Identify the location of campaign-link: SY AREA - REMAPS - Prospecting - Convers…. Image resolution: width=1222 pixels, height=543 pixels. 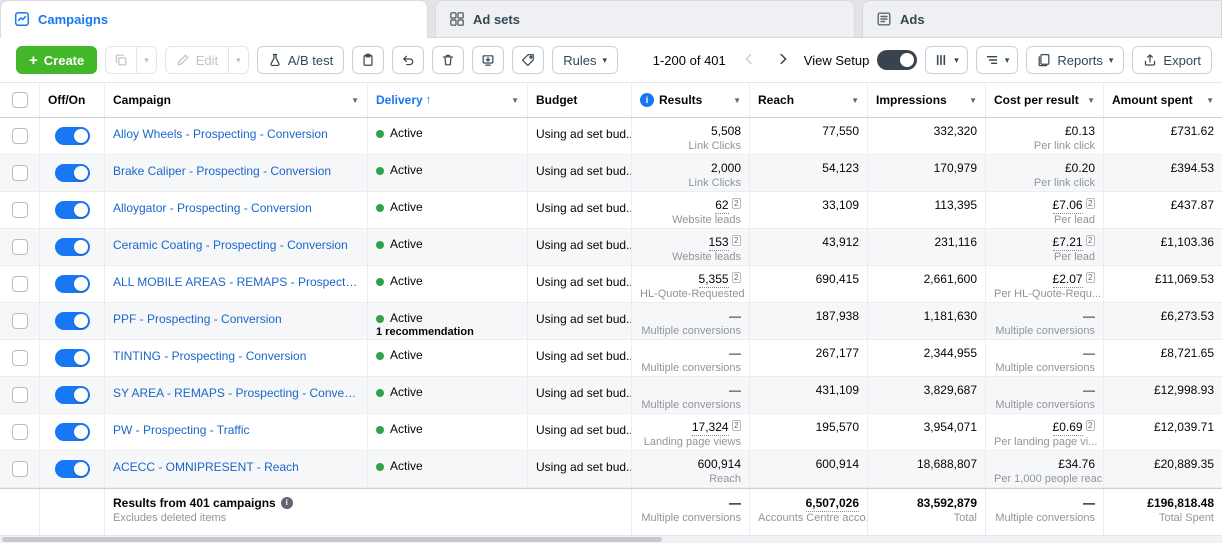
(236, 392).